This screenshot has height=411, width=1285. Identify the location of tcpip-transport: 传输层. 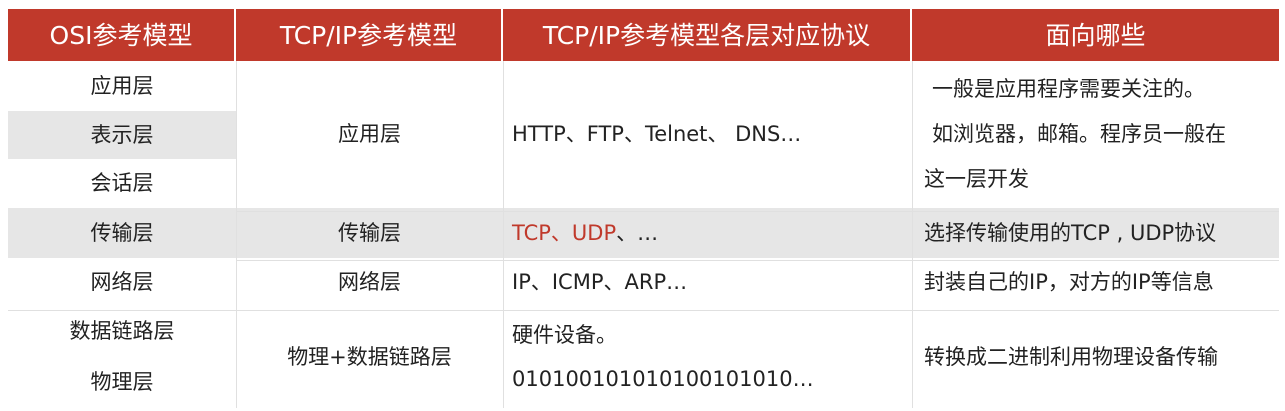
(369, 233).